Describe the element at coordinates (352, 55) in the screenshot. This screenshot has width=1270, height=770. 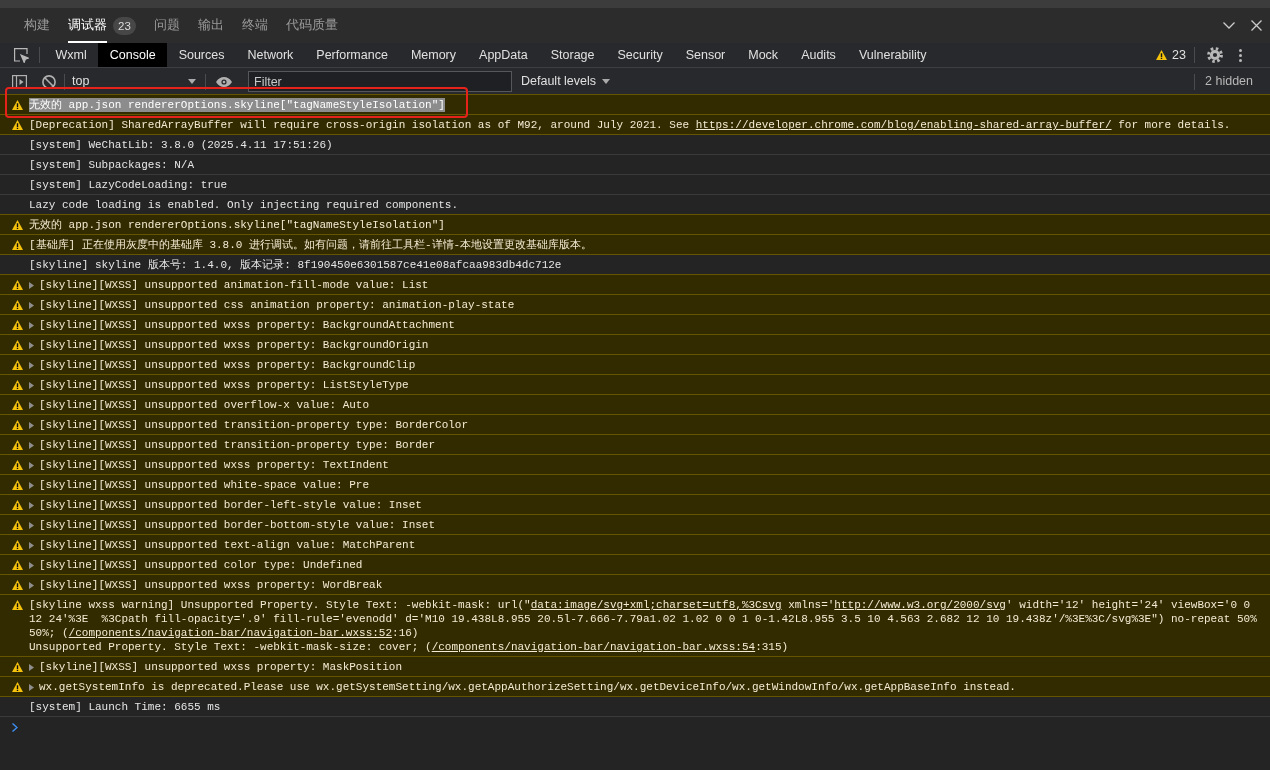
I see `devtools-tab: Performance` at that location.